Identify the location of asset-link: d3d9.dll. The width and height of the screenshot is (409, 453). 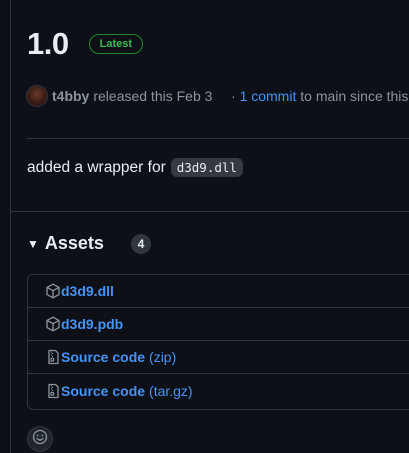
(87, 291).